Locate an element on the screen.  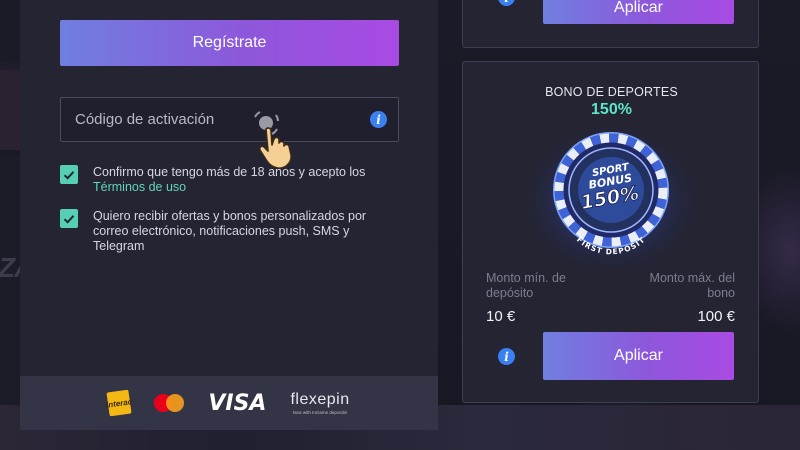
age-terms-checkbox is located at coordinates (69, 174).